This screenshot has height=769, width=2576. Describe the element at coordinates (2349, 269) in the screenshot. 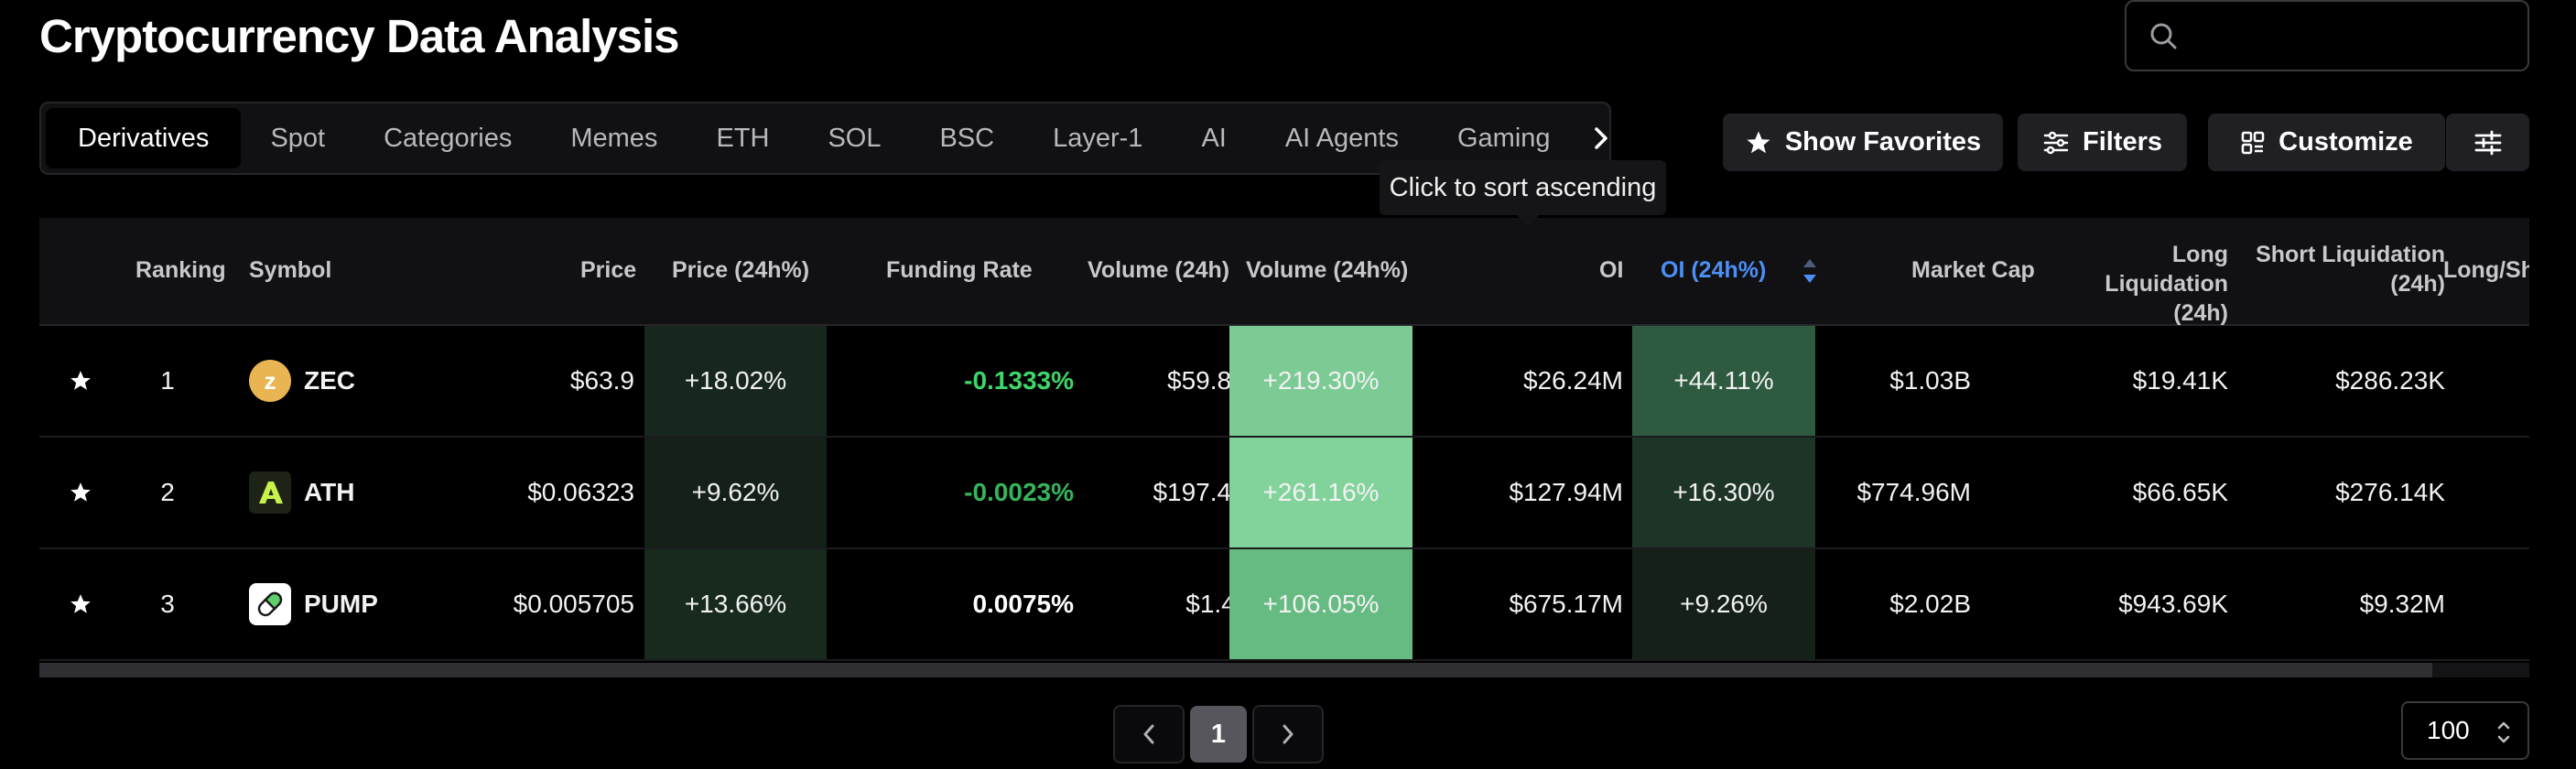

I see `header-short-liquidation: Short Liquidation (24h)` at that location.